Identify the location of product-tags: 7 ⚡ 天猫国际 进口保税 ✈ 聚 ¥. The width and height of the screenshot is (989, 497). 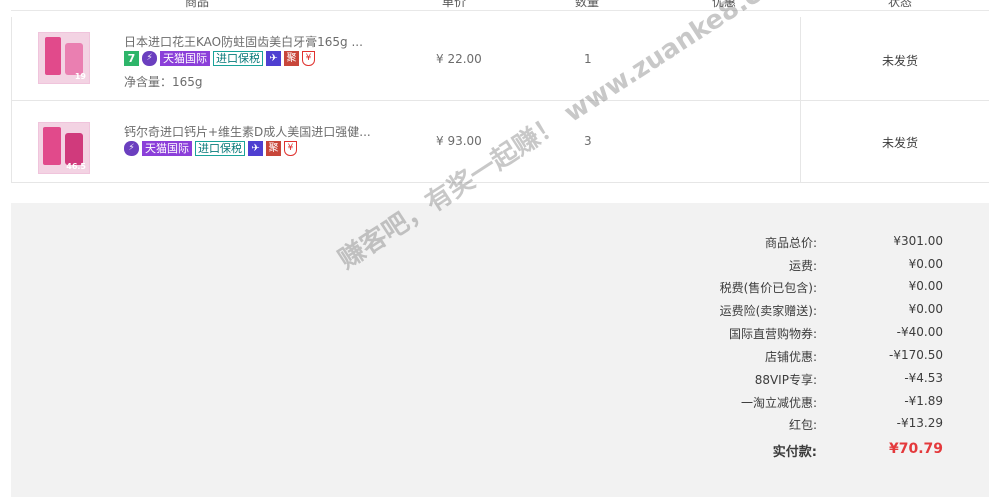
(221, 59).